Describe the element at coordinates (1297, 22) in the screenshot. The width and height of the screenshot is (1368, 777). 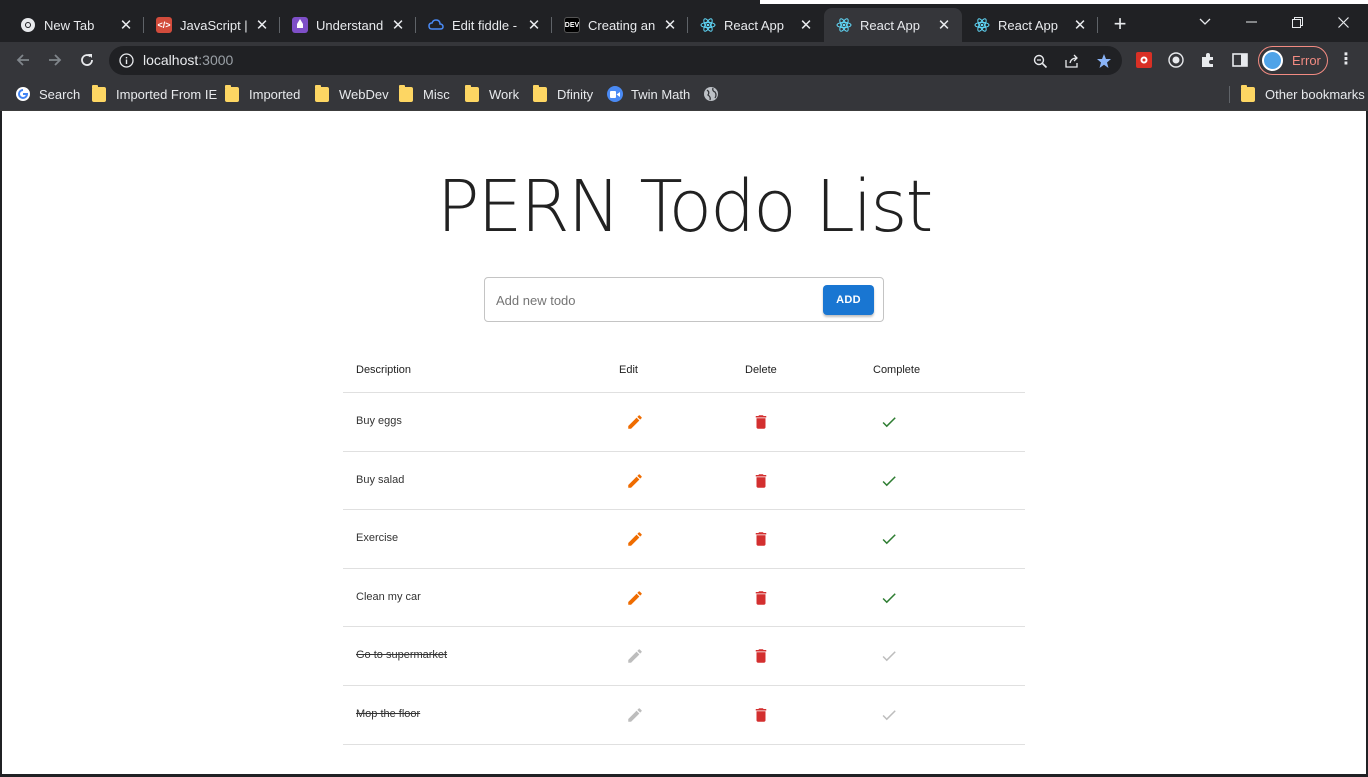
I see `restore-button` at that location.